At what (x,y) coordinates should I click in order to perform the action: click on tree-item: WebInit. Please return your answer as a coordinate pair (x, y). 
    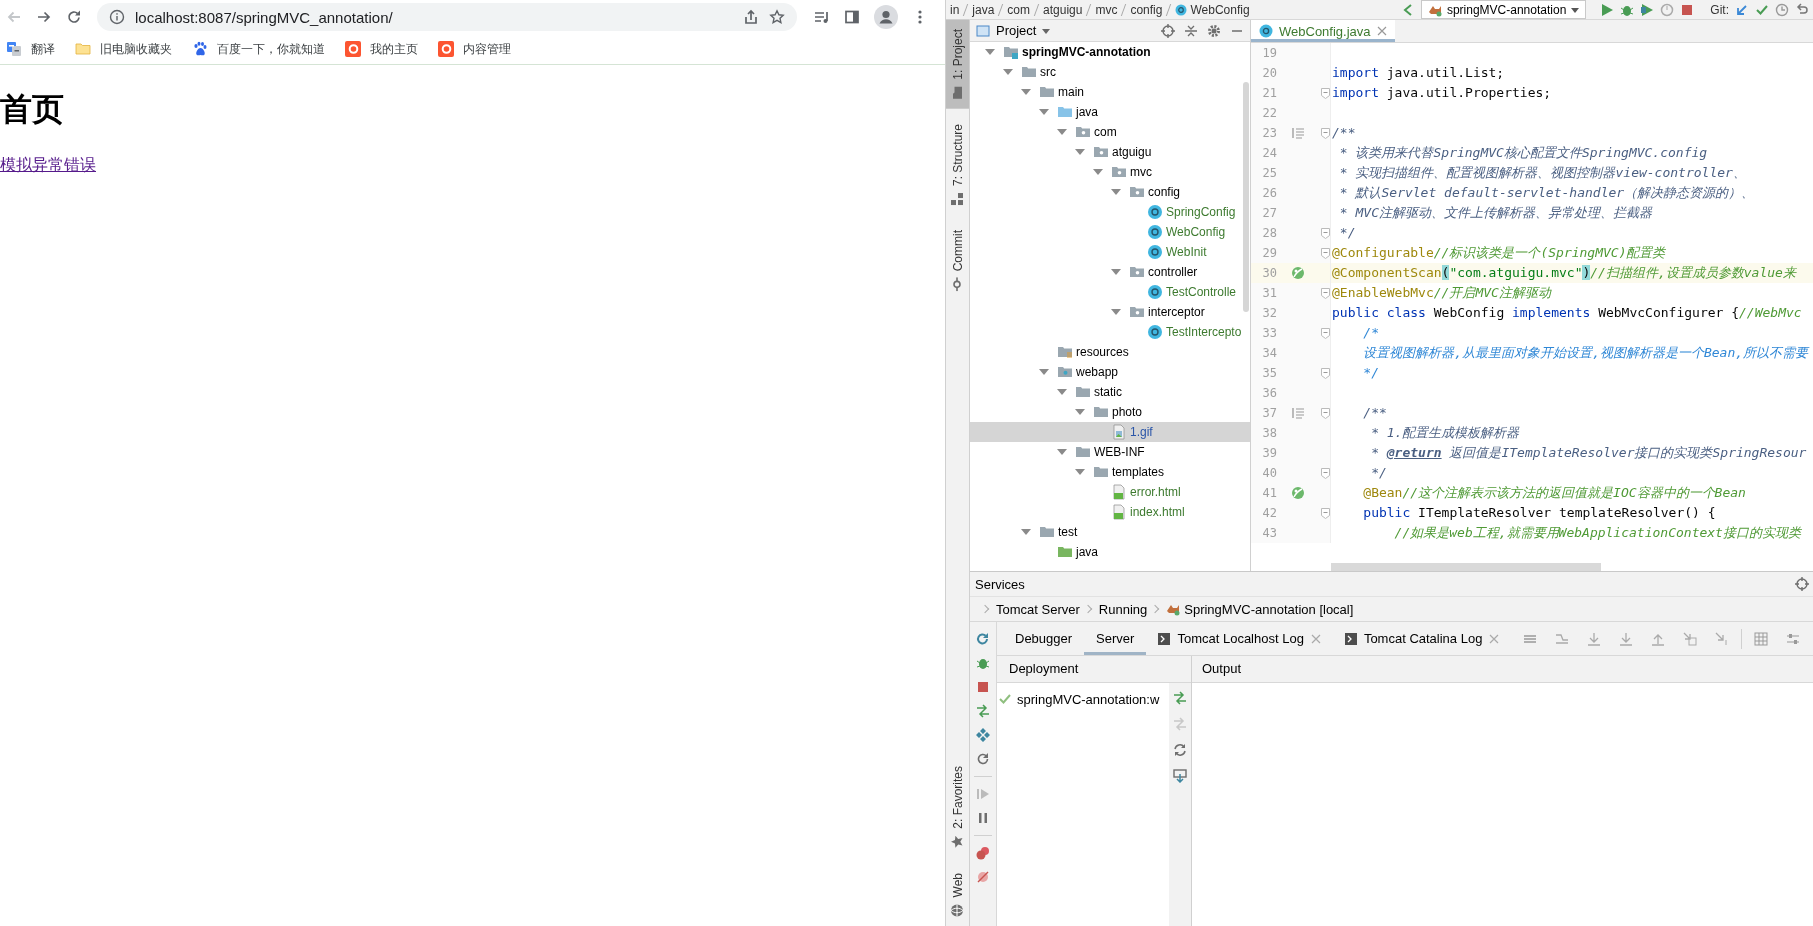
    Looking at the image, I should click on (1110, 252).